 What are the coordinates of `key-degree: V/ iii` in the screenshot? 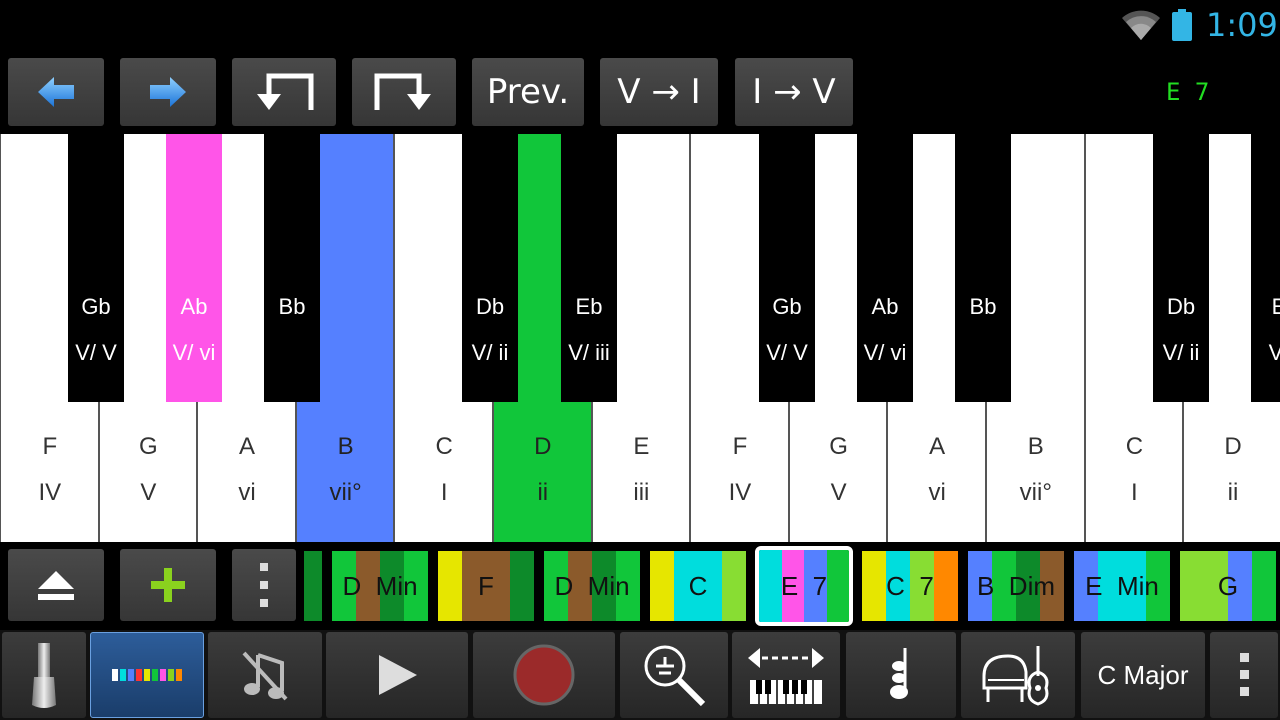 It's located at (589, 352).